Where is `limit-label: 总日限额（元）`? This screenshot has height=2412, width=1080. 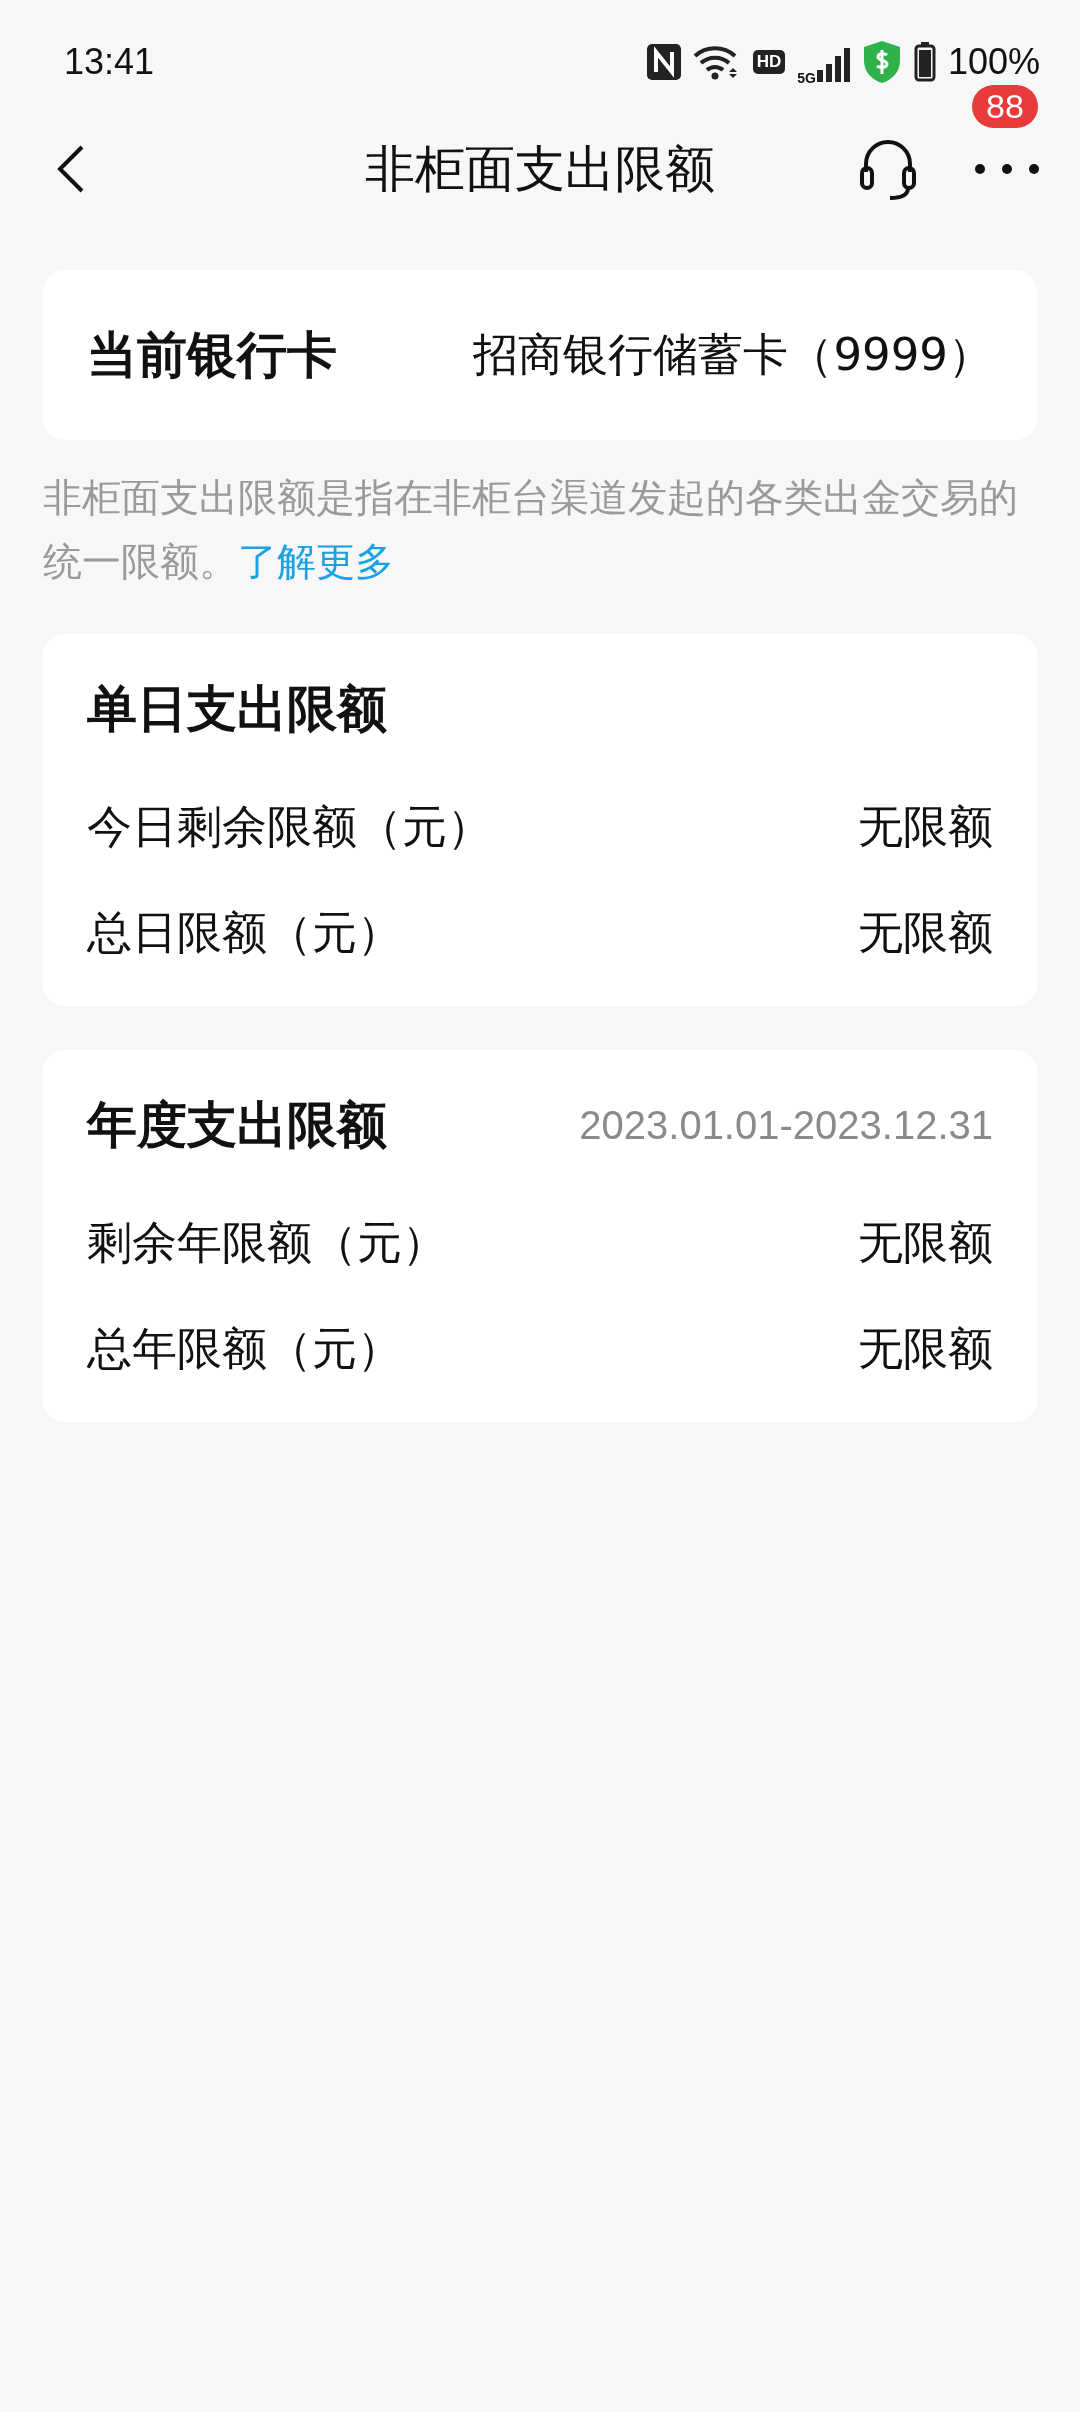
limit-label: 总日限额（元） is located at coordinates (244, 933).